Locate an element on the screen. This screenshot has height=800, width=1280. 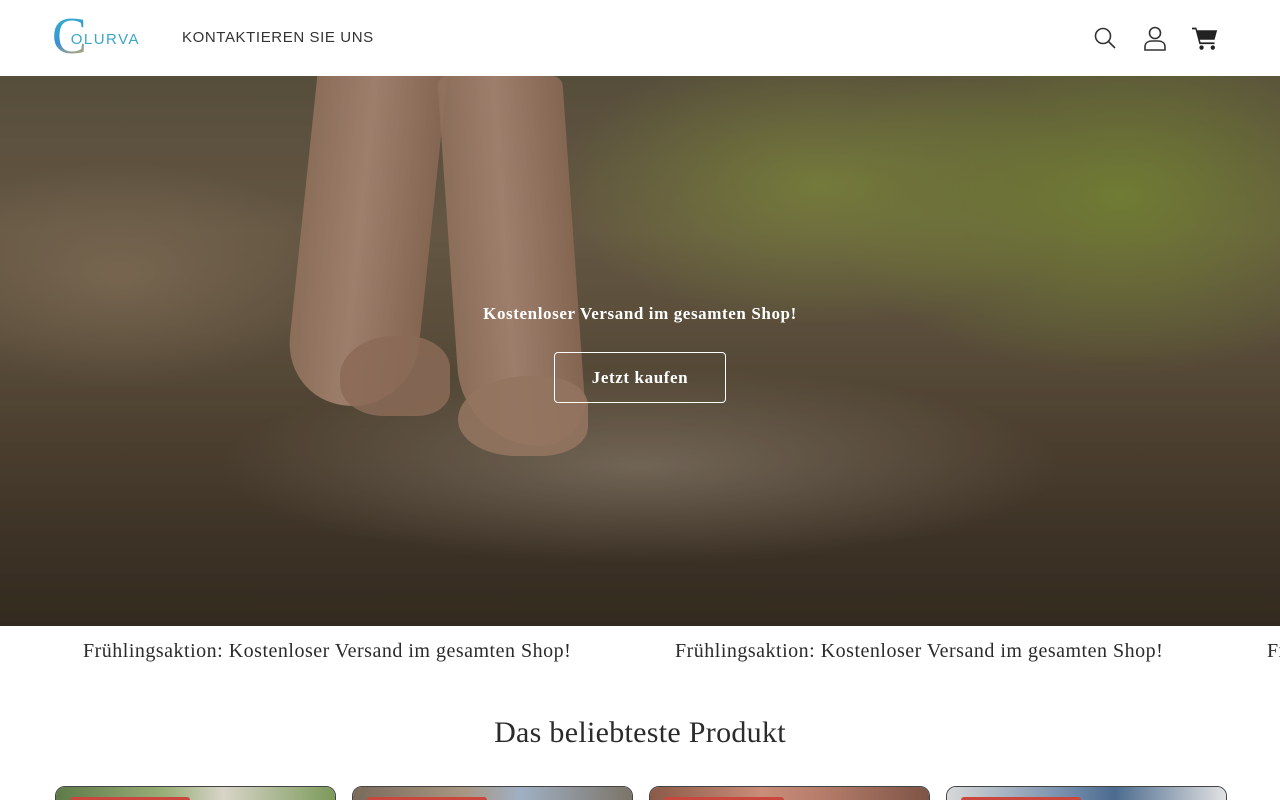
account-icon is located at coordinates (1155, 38).